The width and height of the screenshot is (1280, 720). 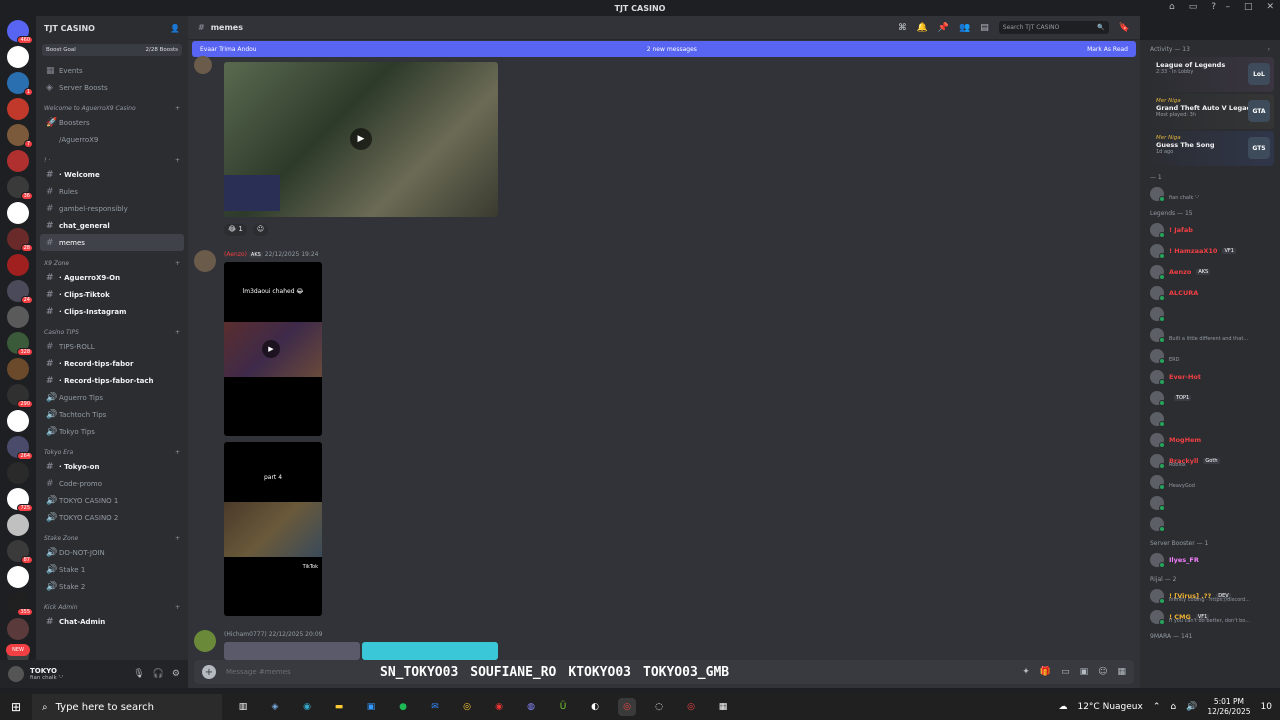 I want to click on channel-item: # · Record-tips-fabor-tach, so click(x=112, y=380).